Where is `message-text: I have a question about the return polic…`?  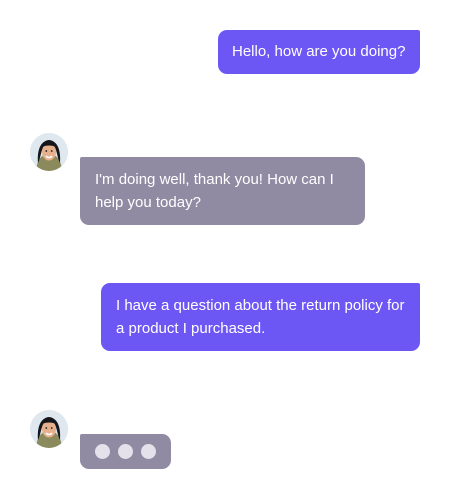
message-text: I have a question about the return polic… is located at coordinates (260, 317).